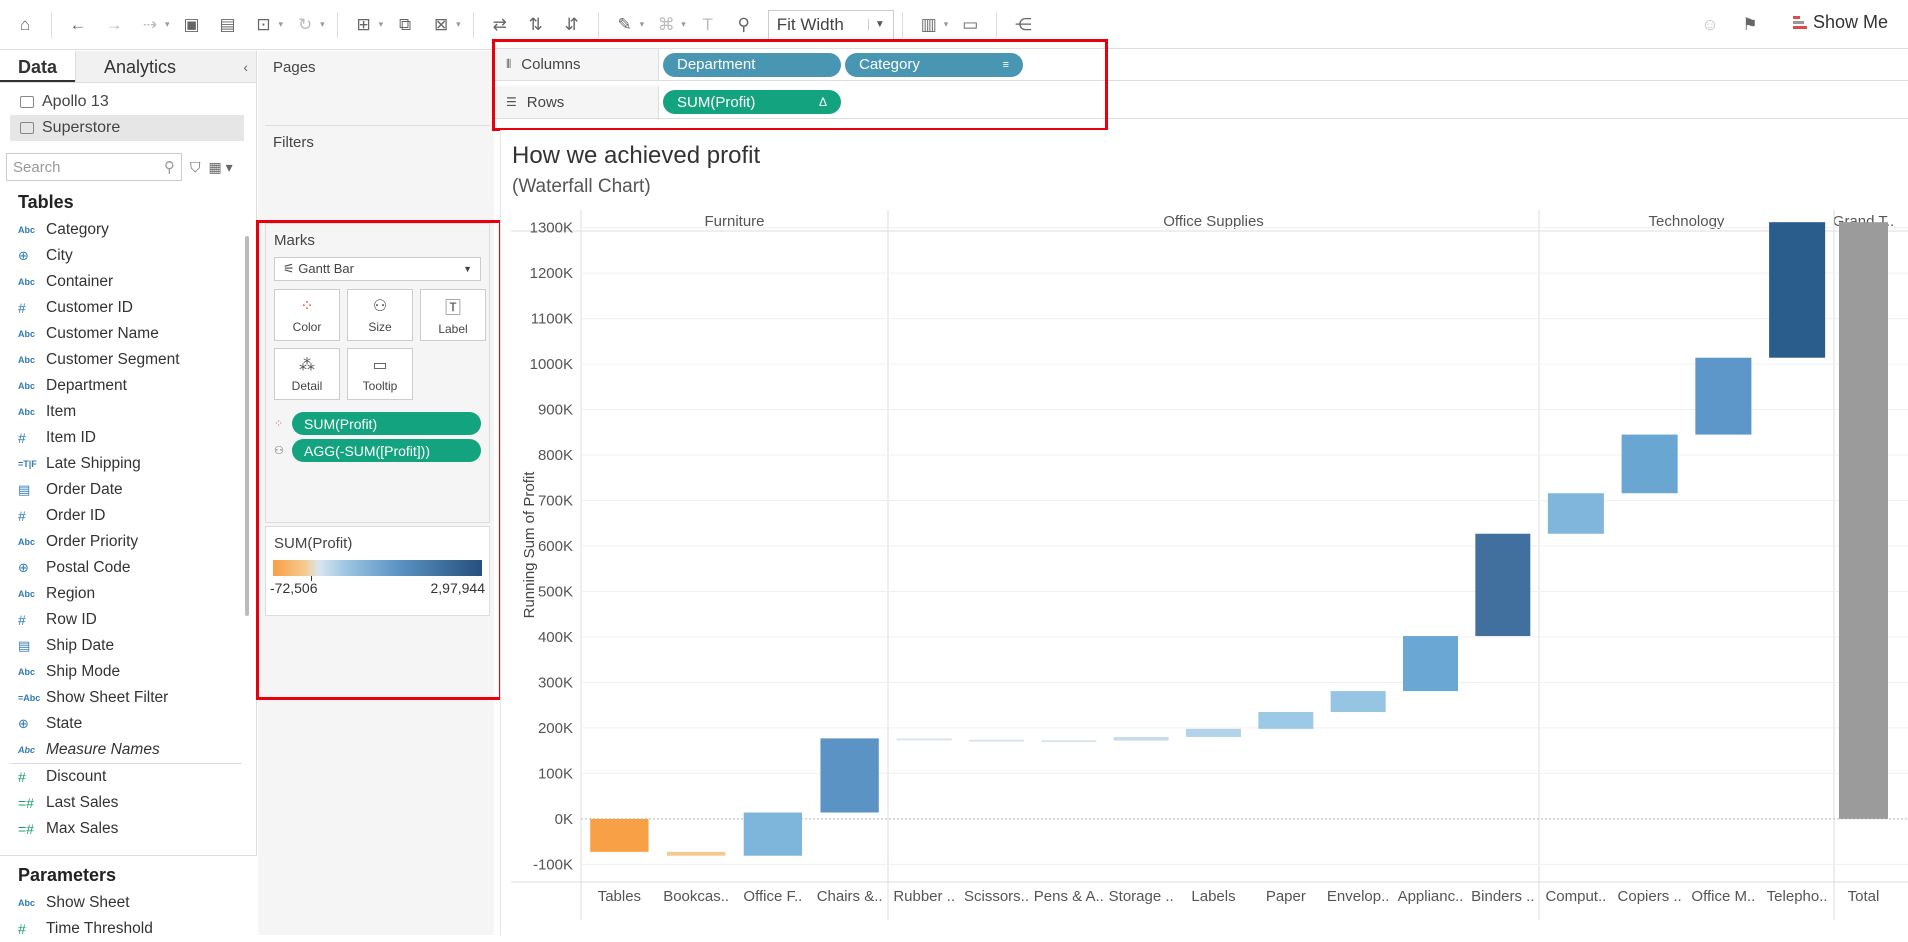 The height and width of the screenshot is (942, 1908). What do you see at coordinates (708, 25) in the screenshot?
I see `label-icon: T` at bounding box center [708, 25].